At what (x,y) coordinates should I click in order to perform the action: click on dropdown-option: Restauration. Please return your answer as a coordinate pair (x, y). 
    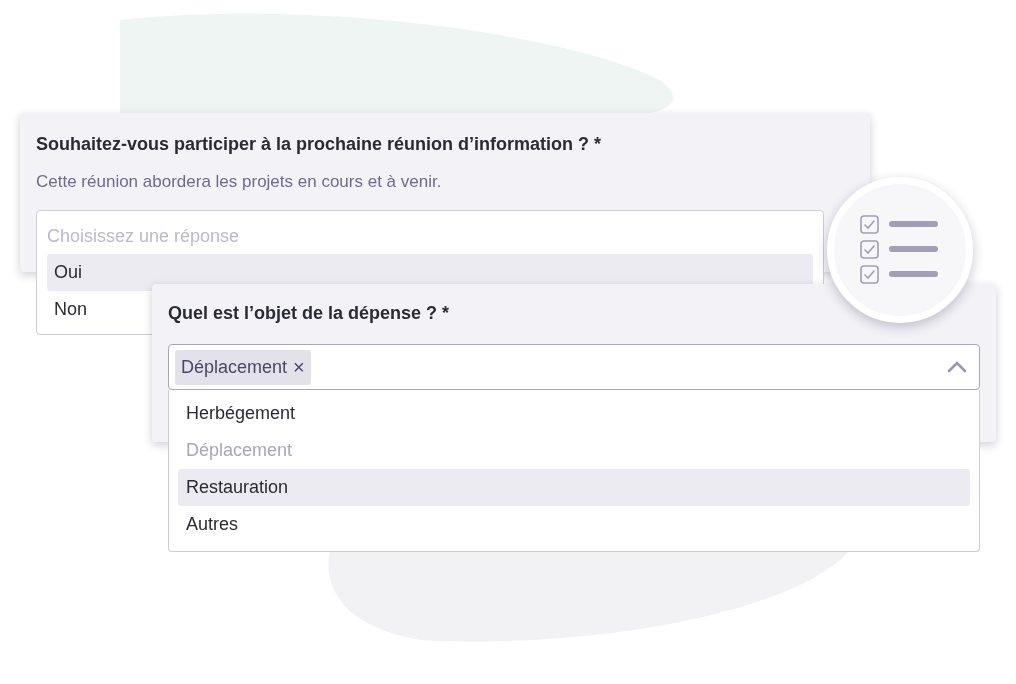
    Looking at the image, I should click on (574, 487).